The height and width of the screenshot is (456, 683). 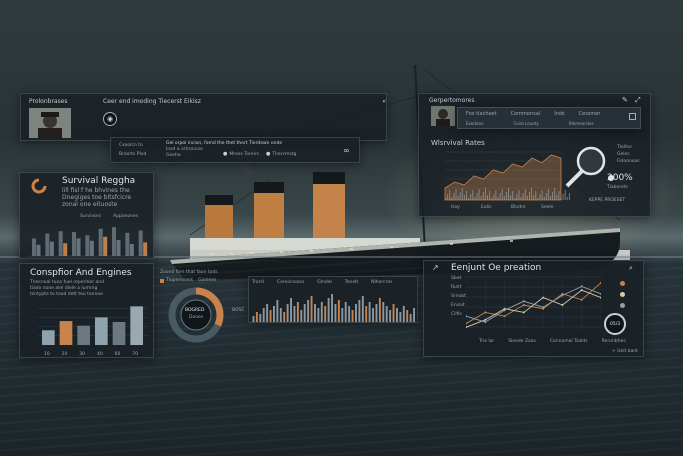 I want to click on donut-header: Zoond fom that faon tods, so click(x=189, y=272).